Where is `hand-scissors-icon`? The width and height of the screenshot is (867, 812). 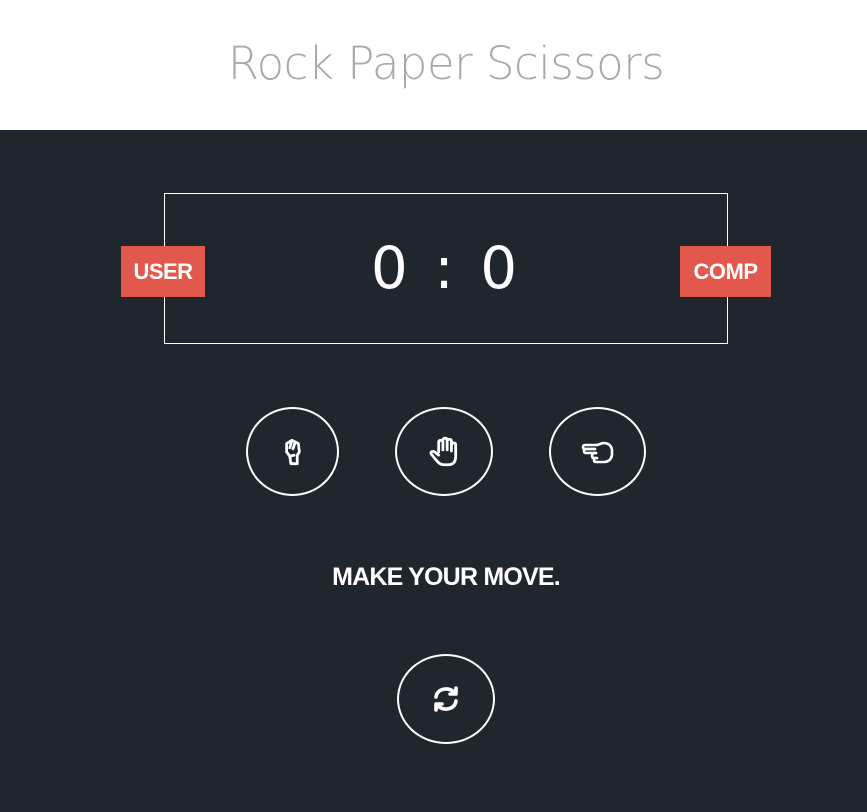
hand-scissors-icon is located at coordinates (597, 452).